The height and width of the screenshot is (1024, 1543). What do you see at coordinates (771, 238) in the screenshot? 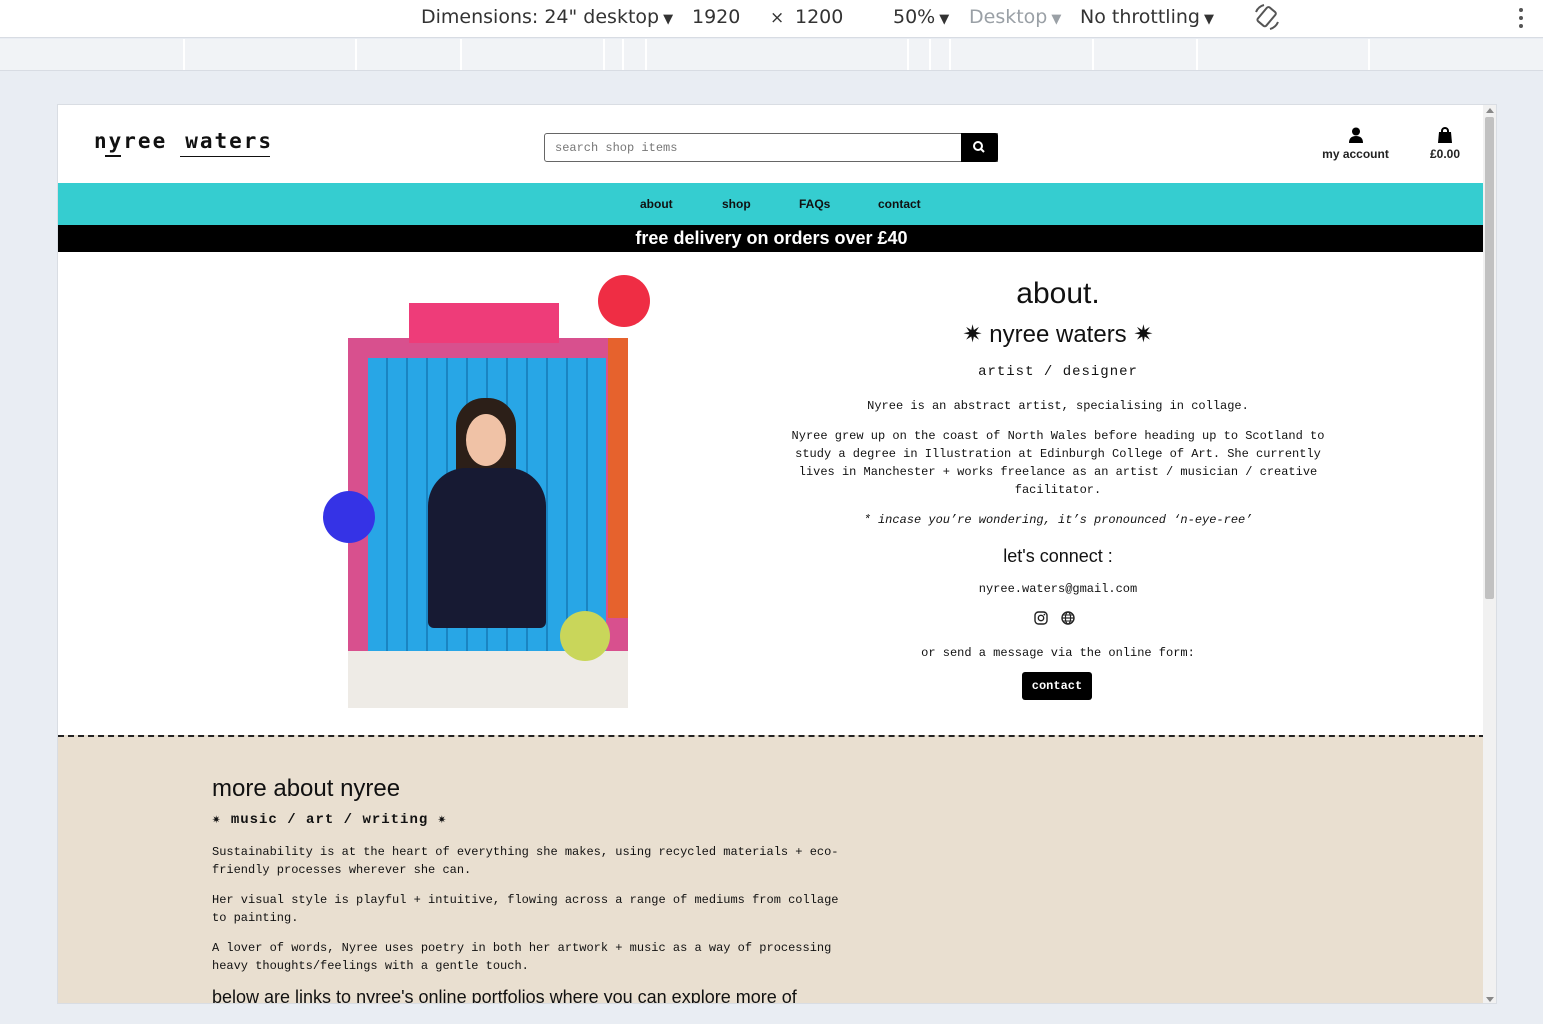
I see `promo-banner: free delivery on orders over £40` at bounding box center [771, 238].